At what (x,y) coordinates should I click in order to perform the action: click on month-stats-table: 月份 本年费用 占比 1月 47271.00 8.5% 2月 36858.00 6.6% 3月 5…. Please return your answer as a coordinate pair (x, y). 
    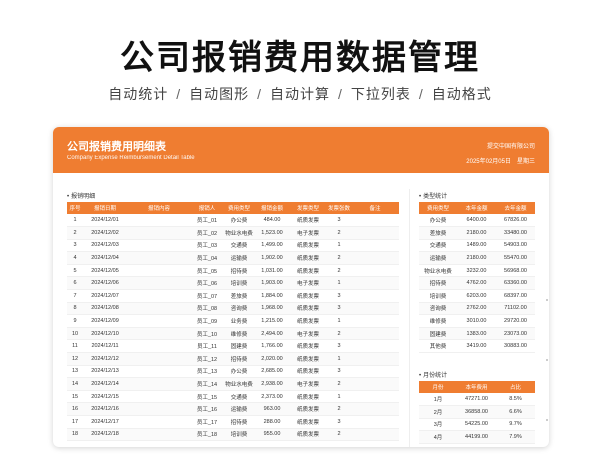
    Looking at the image, I should click on (477, 412).